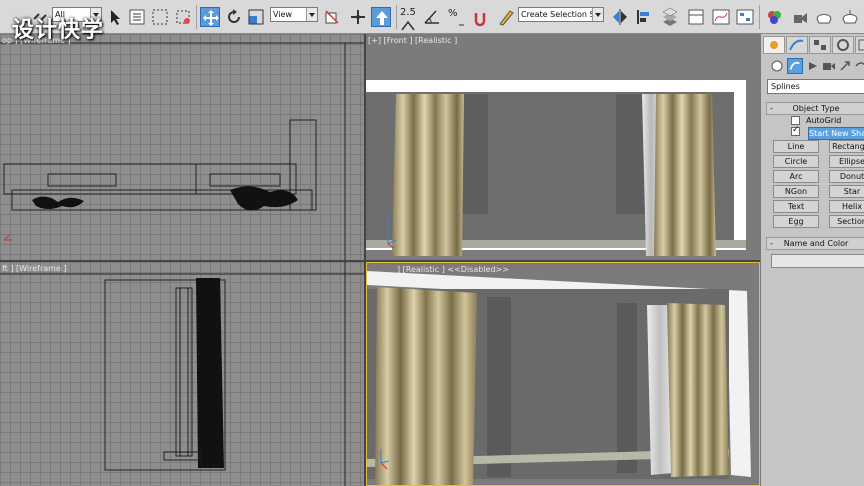 The width and height of the screenshot is (864, 486). I want to click on select-and-scale-icon, so click(256, 17).